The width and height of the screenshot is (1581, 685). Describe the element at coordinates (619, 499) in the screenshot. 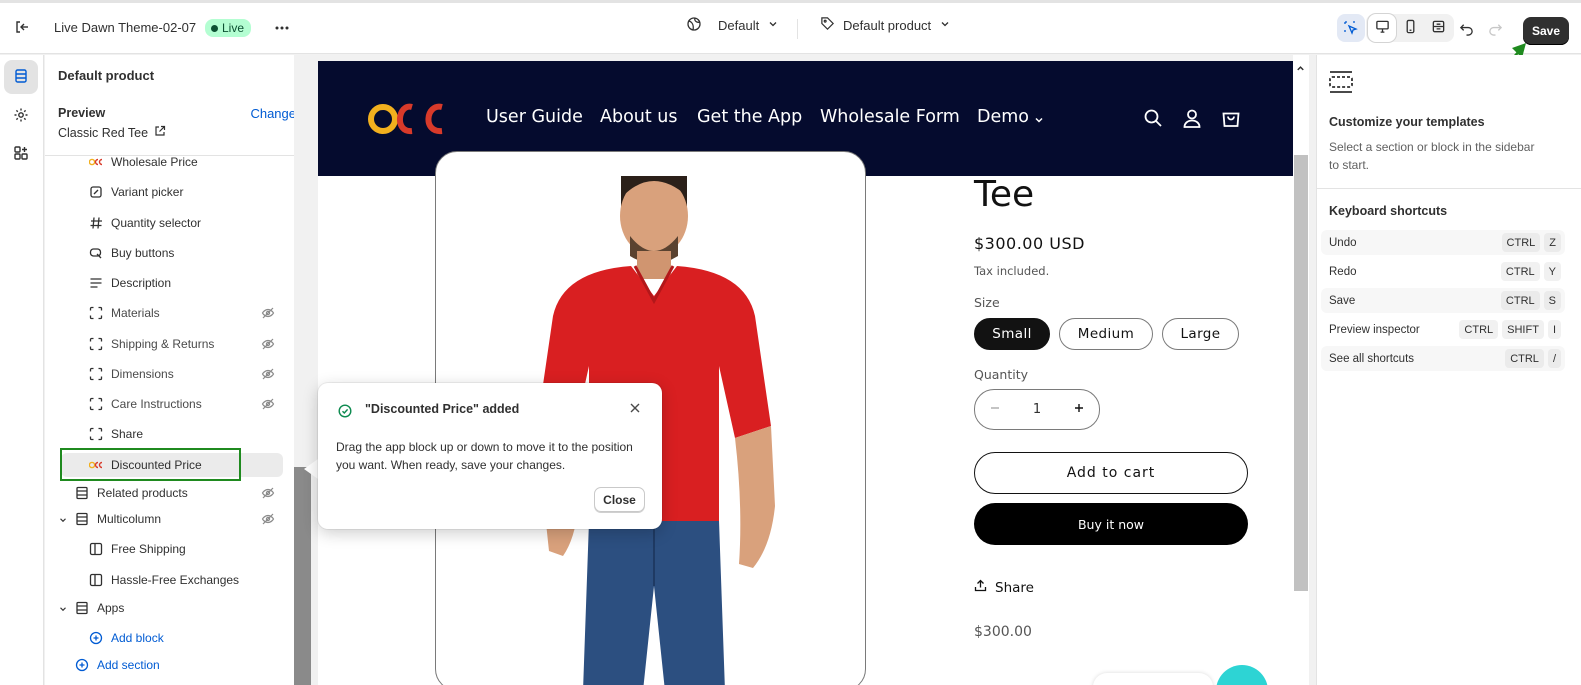

I see `close-button: Close` at that location.